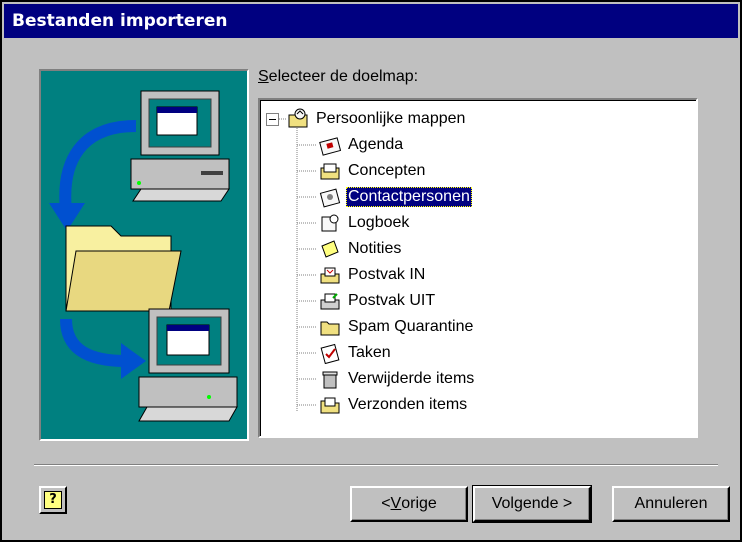  I want to click on tree-node-logboek: Logboek, so click(364, 223).